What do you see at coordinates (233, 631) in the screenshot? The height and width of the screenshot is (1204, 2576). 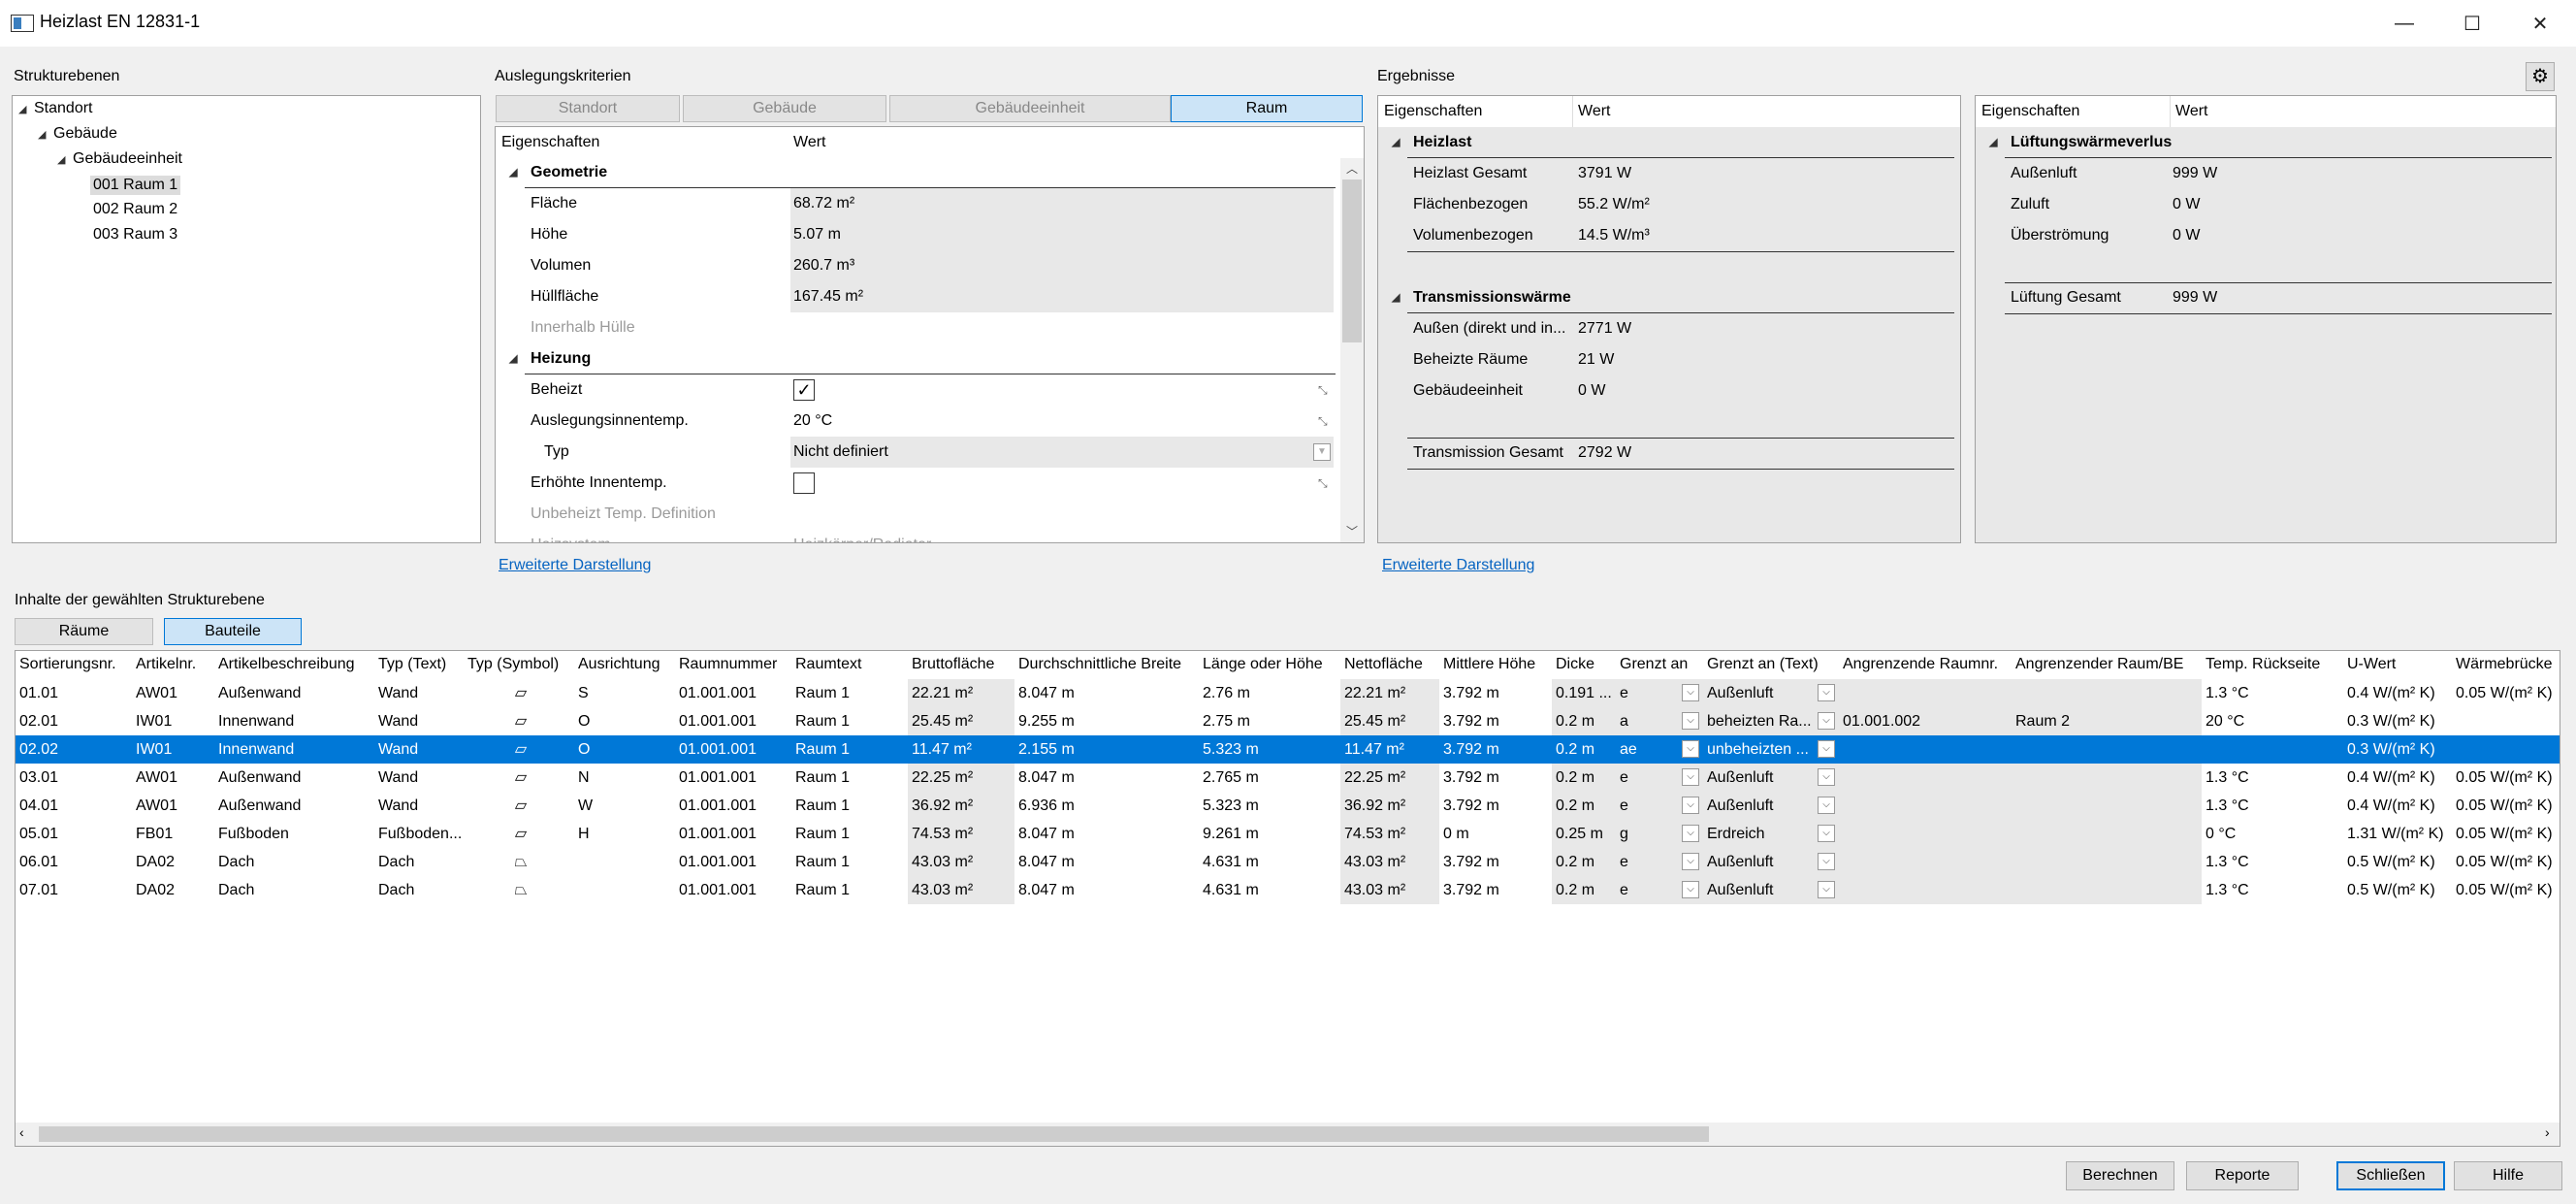 I see `tab-bauteile: Bauteile` at bounding box center [233, 631].